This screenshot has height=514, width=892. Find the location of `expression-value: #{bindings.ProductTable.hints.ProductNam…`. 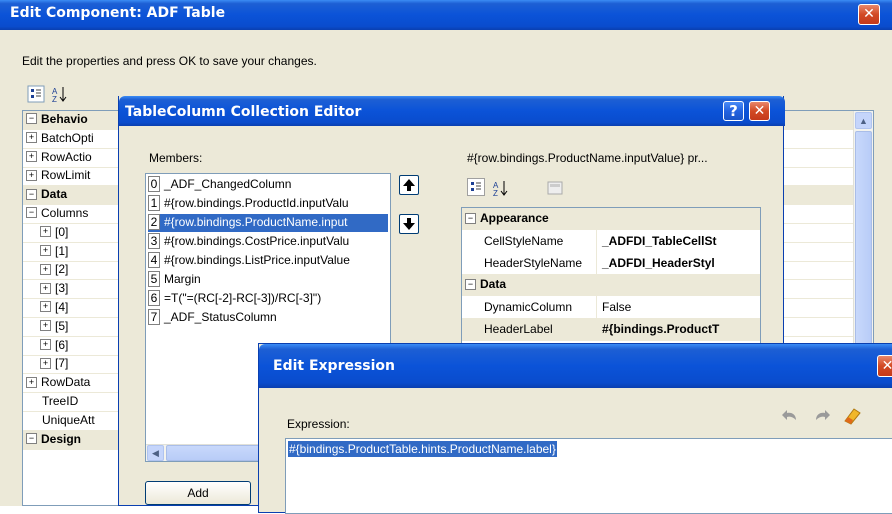

expression-value: #{bindings.ProductTable.hints.ProductNam… is located at coordinates (422, 449).